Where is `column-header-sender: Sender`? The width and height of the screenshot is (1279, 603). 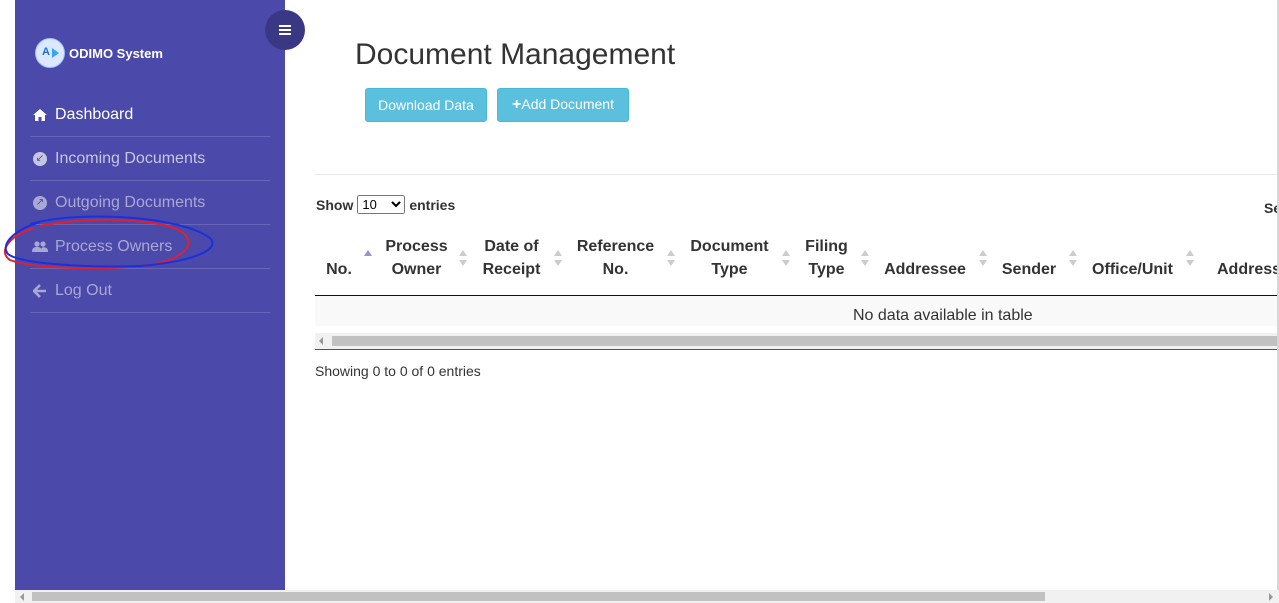 column-header-sender: Sender is located at coordinates (1035, 263).